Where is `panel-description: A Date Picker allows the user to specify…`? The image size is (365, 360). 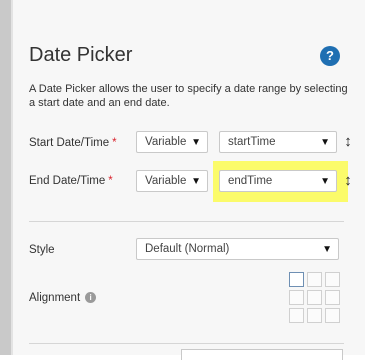 panel-description: A Date Picker allows the user to specify… is located at coordinates (188, 96).